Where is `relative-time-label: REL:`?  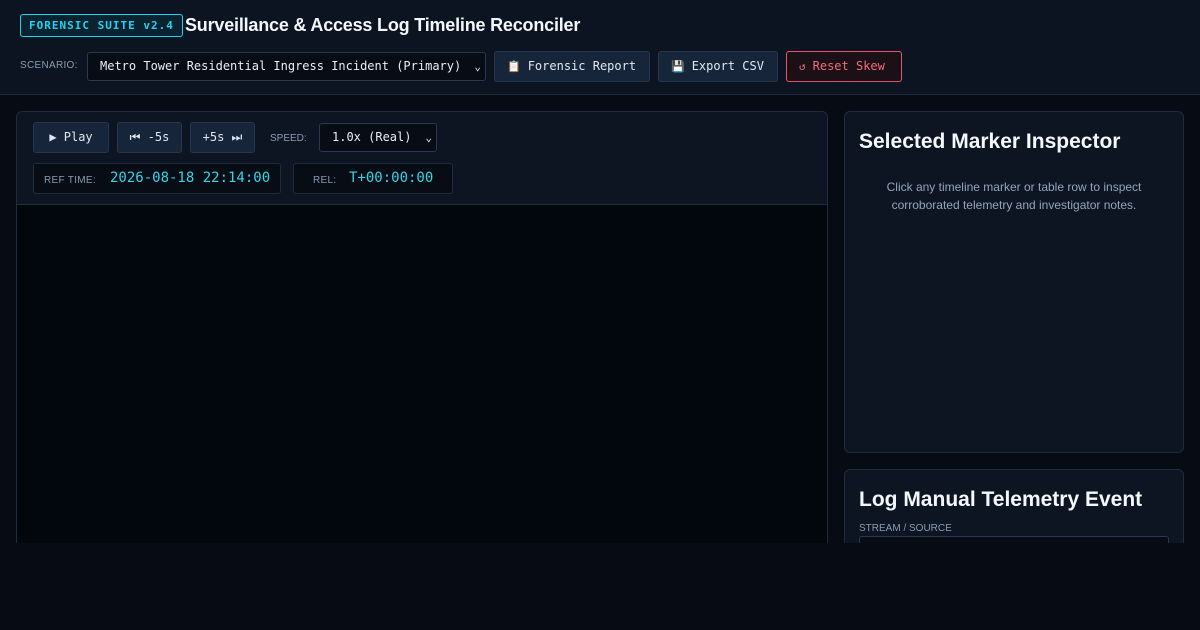
relative-time-label: REL: is located at coordinates (325, 180).